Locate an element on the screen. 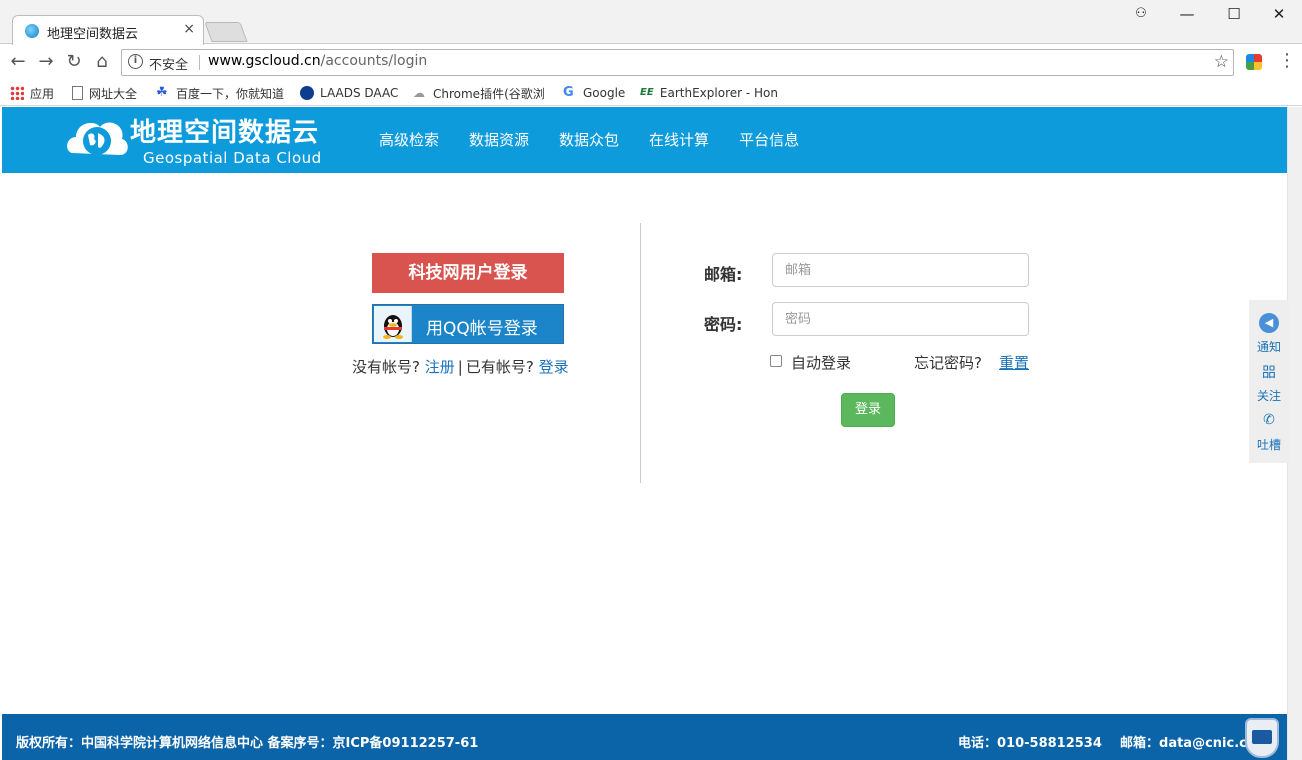 Image resolution: width=1302 pixels, height=760 pixels. side-float-panel: ◀ 通知 㗊 关注 ✆ 吐槽 is located at coordinates (1269, 381).